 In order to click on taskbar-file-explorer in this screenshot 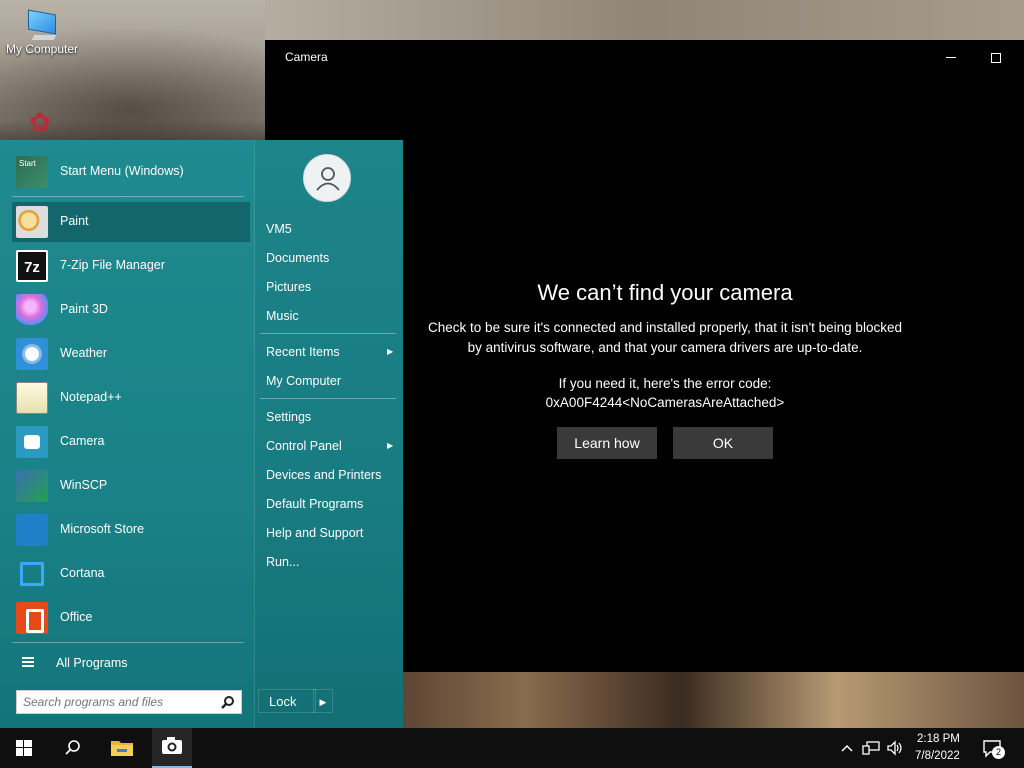, I will do `click(122, 748)`.